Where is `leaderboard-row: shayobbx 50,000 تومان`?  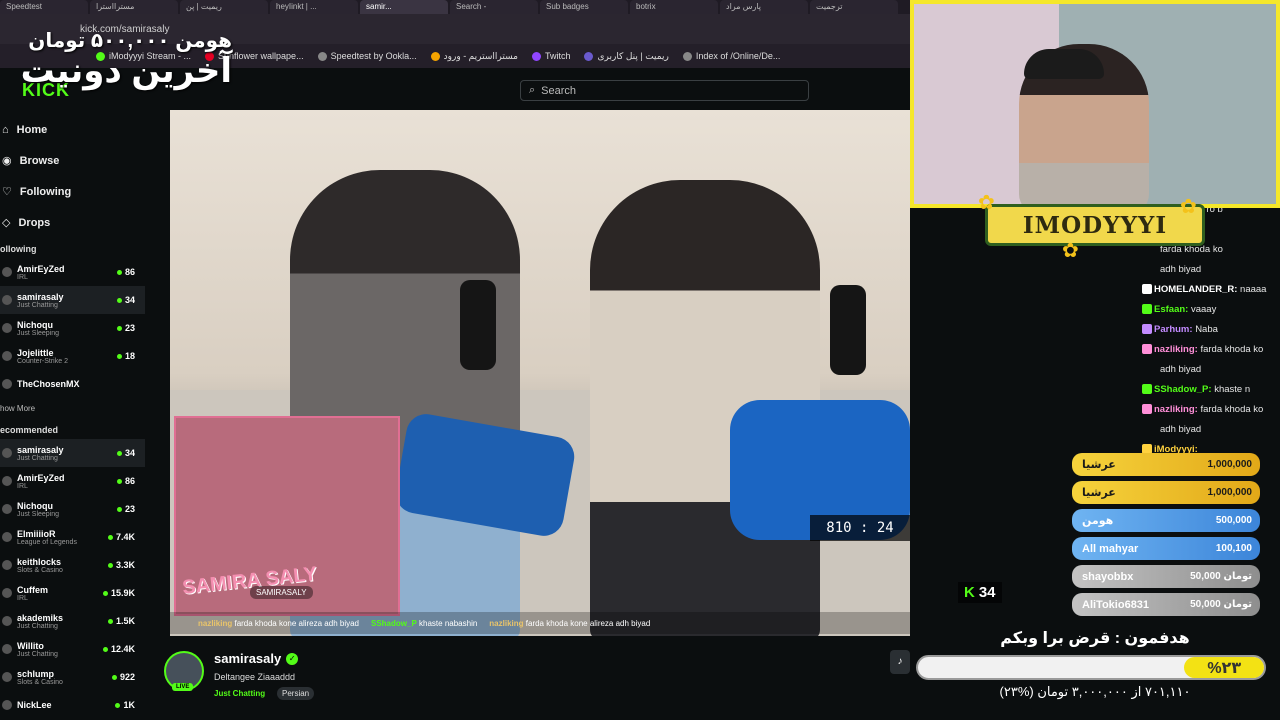
leaderboard-row: shayobbx 50,000 تومان is located at coordinates (1166, 576).